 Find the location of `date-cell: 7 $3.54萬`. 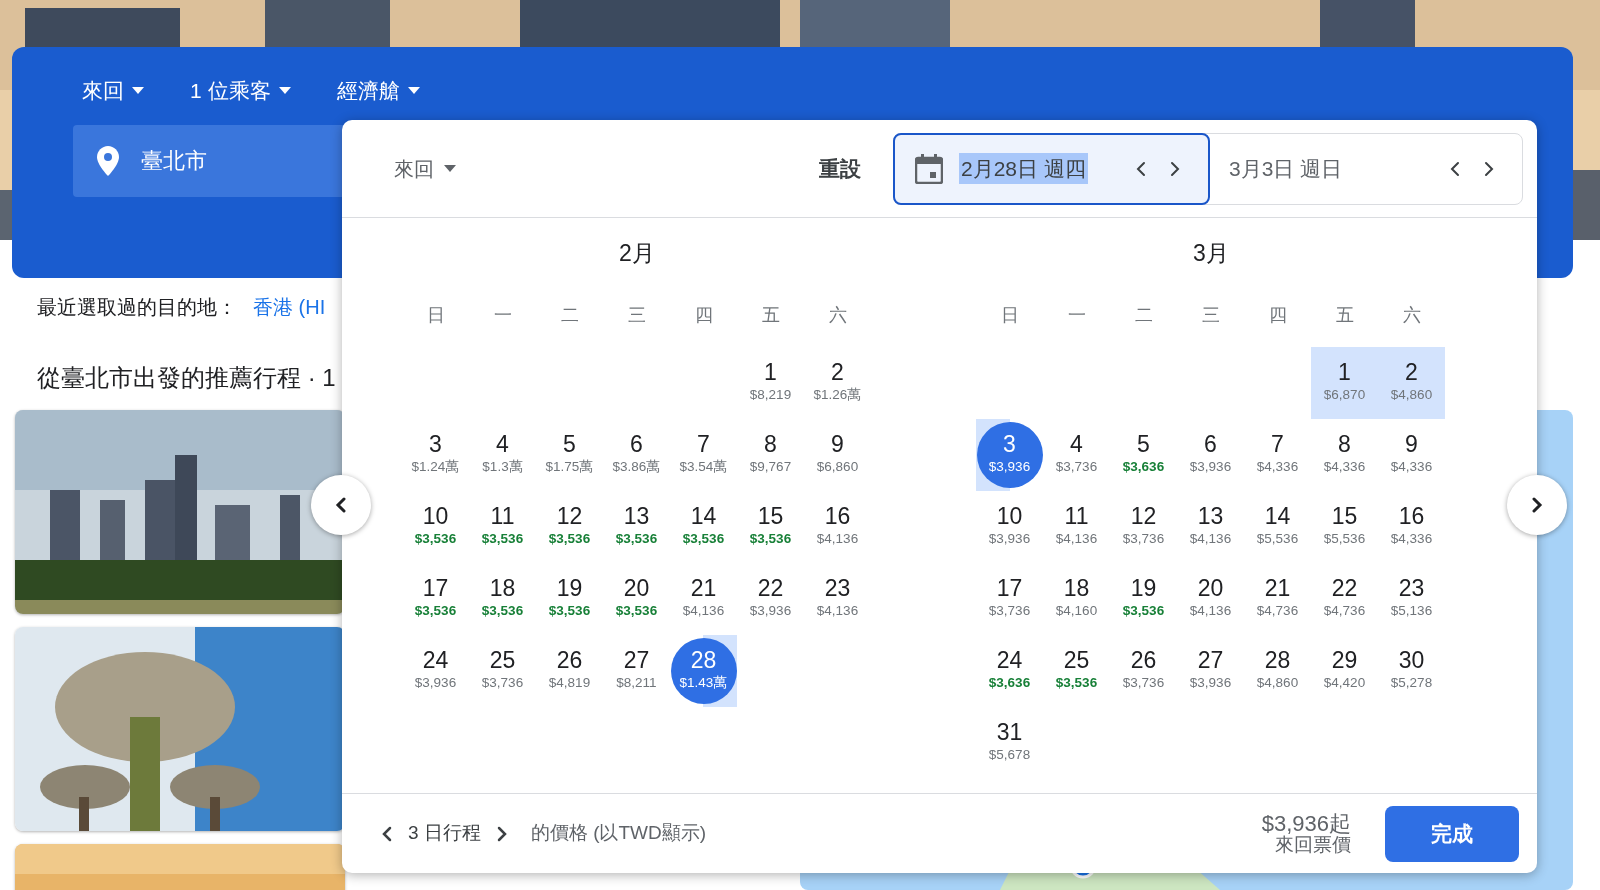

date-cell: 7 $3.54萬 is located at coordinates (703, 454).